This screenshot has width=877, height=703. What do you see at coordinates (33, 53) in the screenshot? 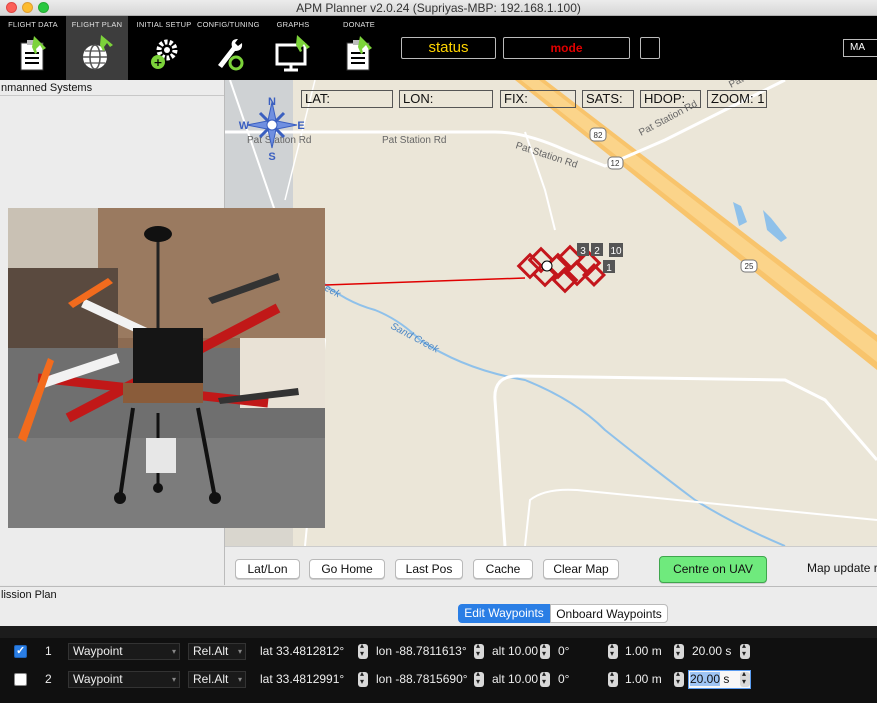
I see `clipboard-plane-icon` at bounding box center [33, 53].